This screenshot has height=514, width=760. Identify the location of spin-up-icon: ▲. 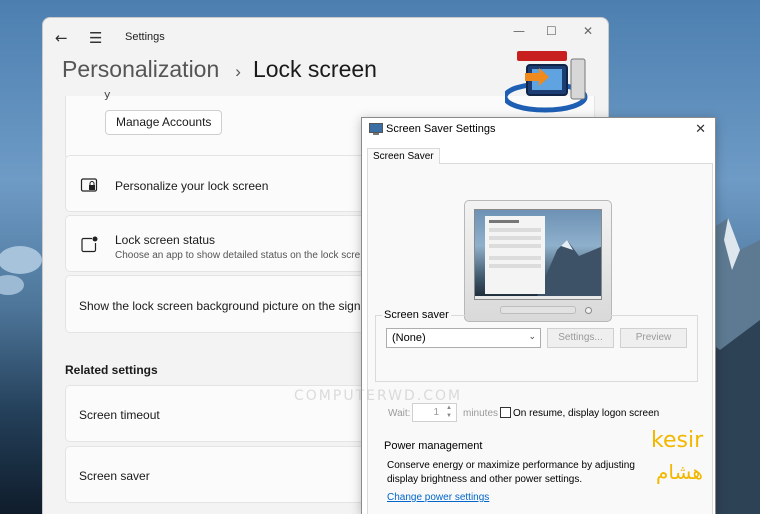
(449, 408).